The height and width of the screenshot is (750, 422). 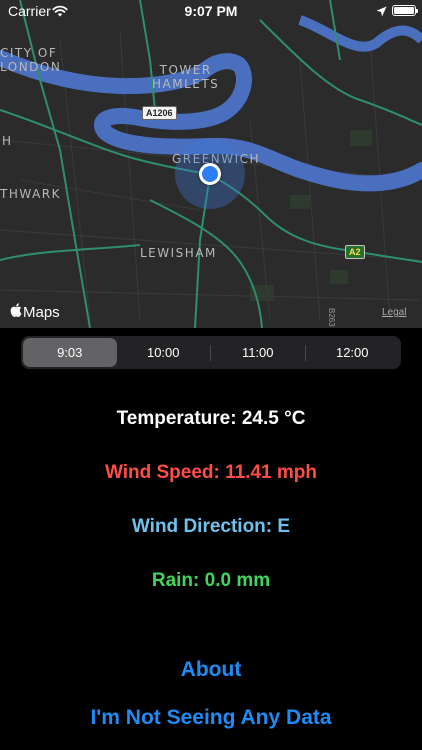 What do you see at coordinates (210, 174) in the screenshot?
I see `user-location-dot` at bounding box center [210, 174].